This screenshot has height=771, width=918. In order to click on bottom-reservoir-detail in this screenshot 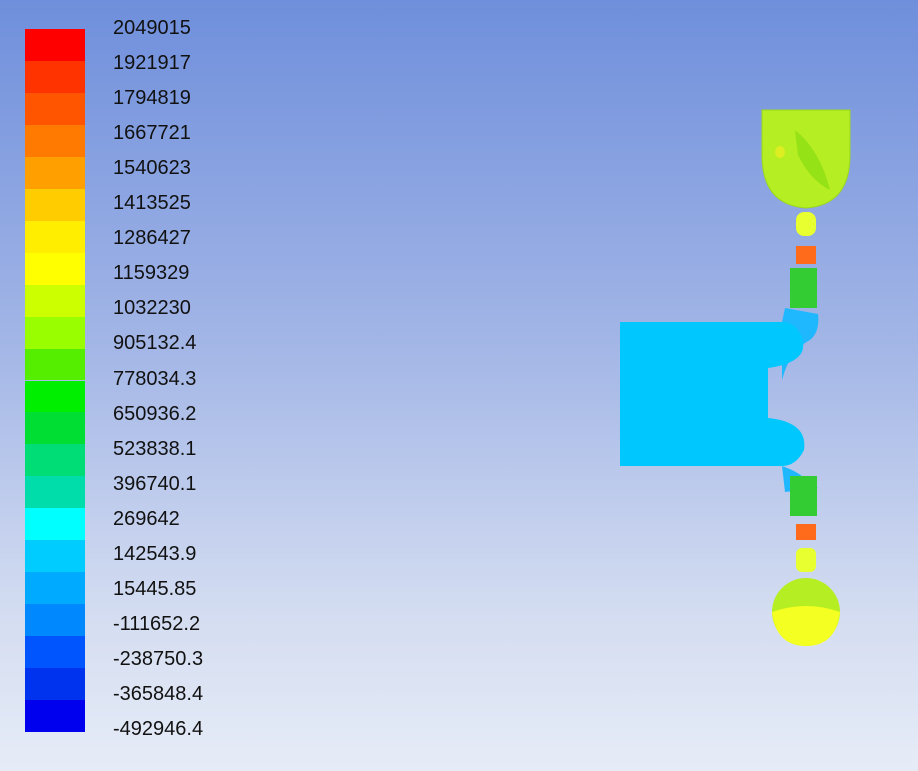, I will do `click(806, 626)`.